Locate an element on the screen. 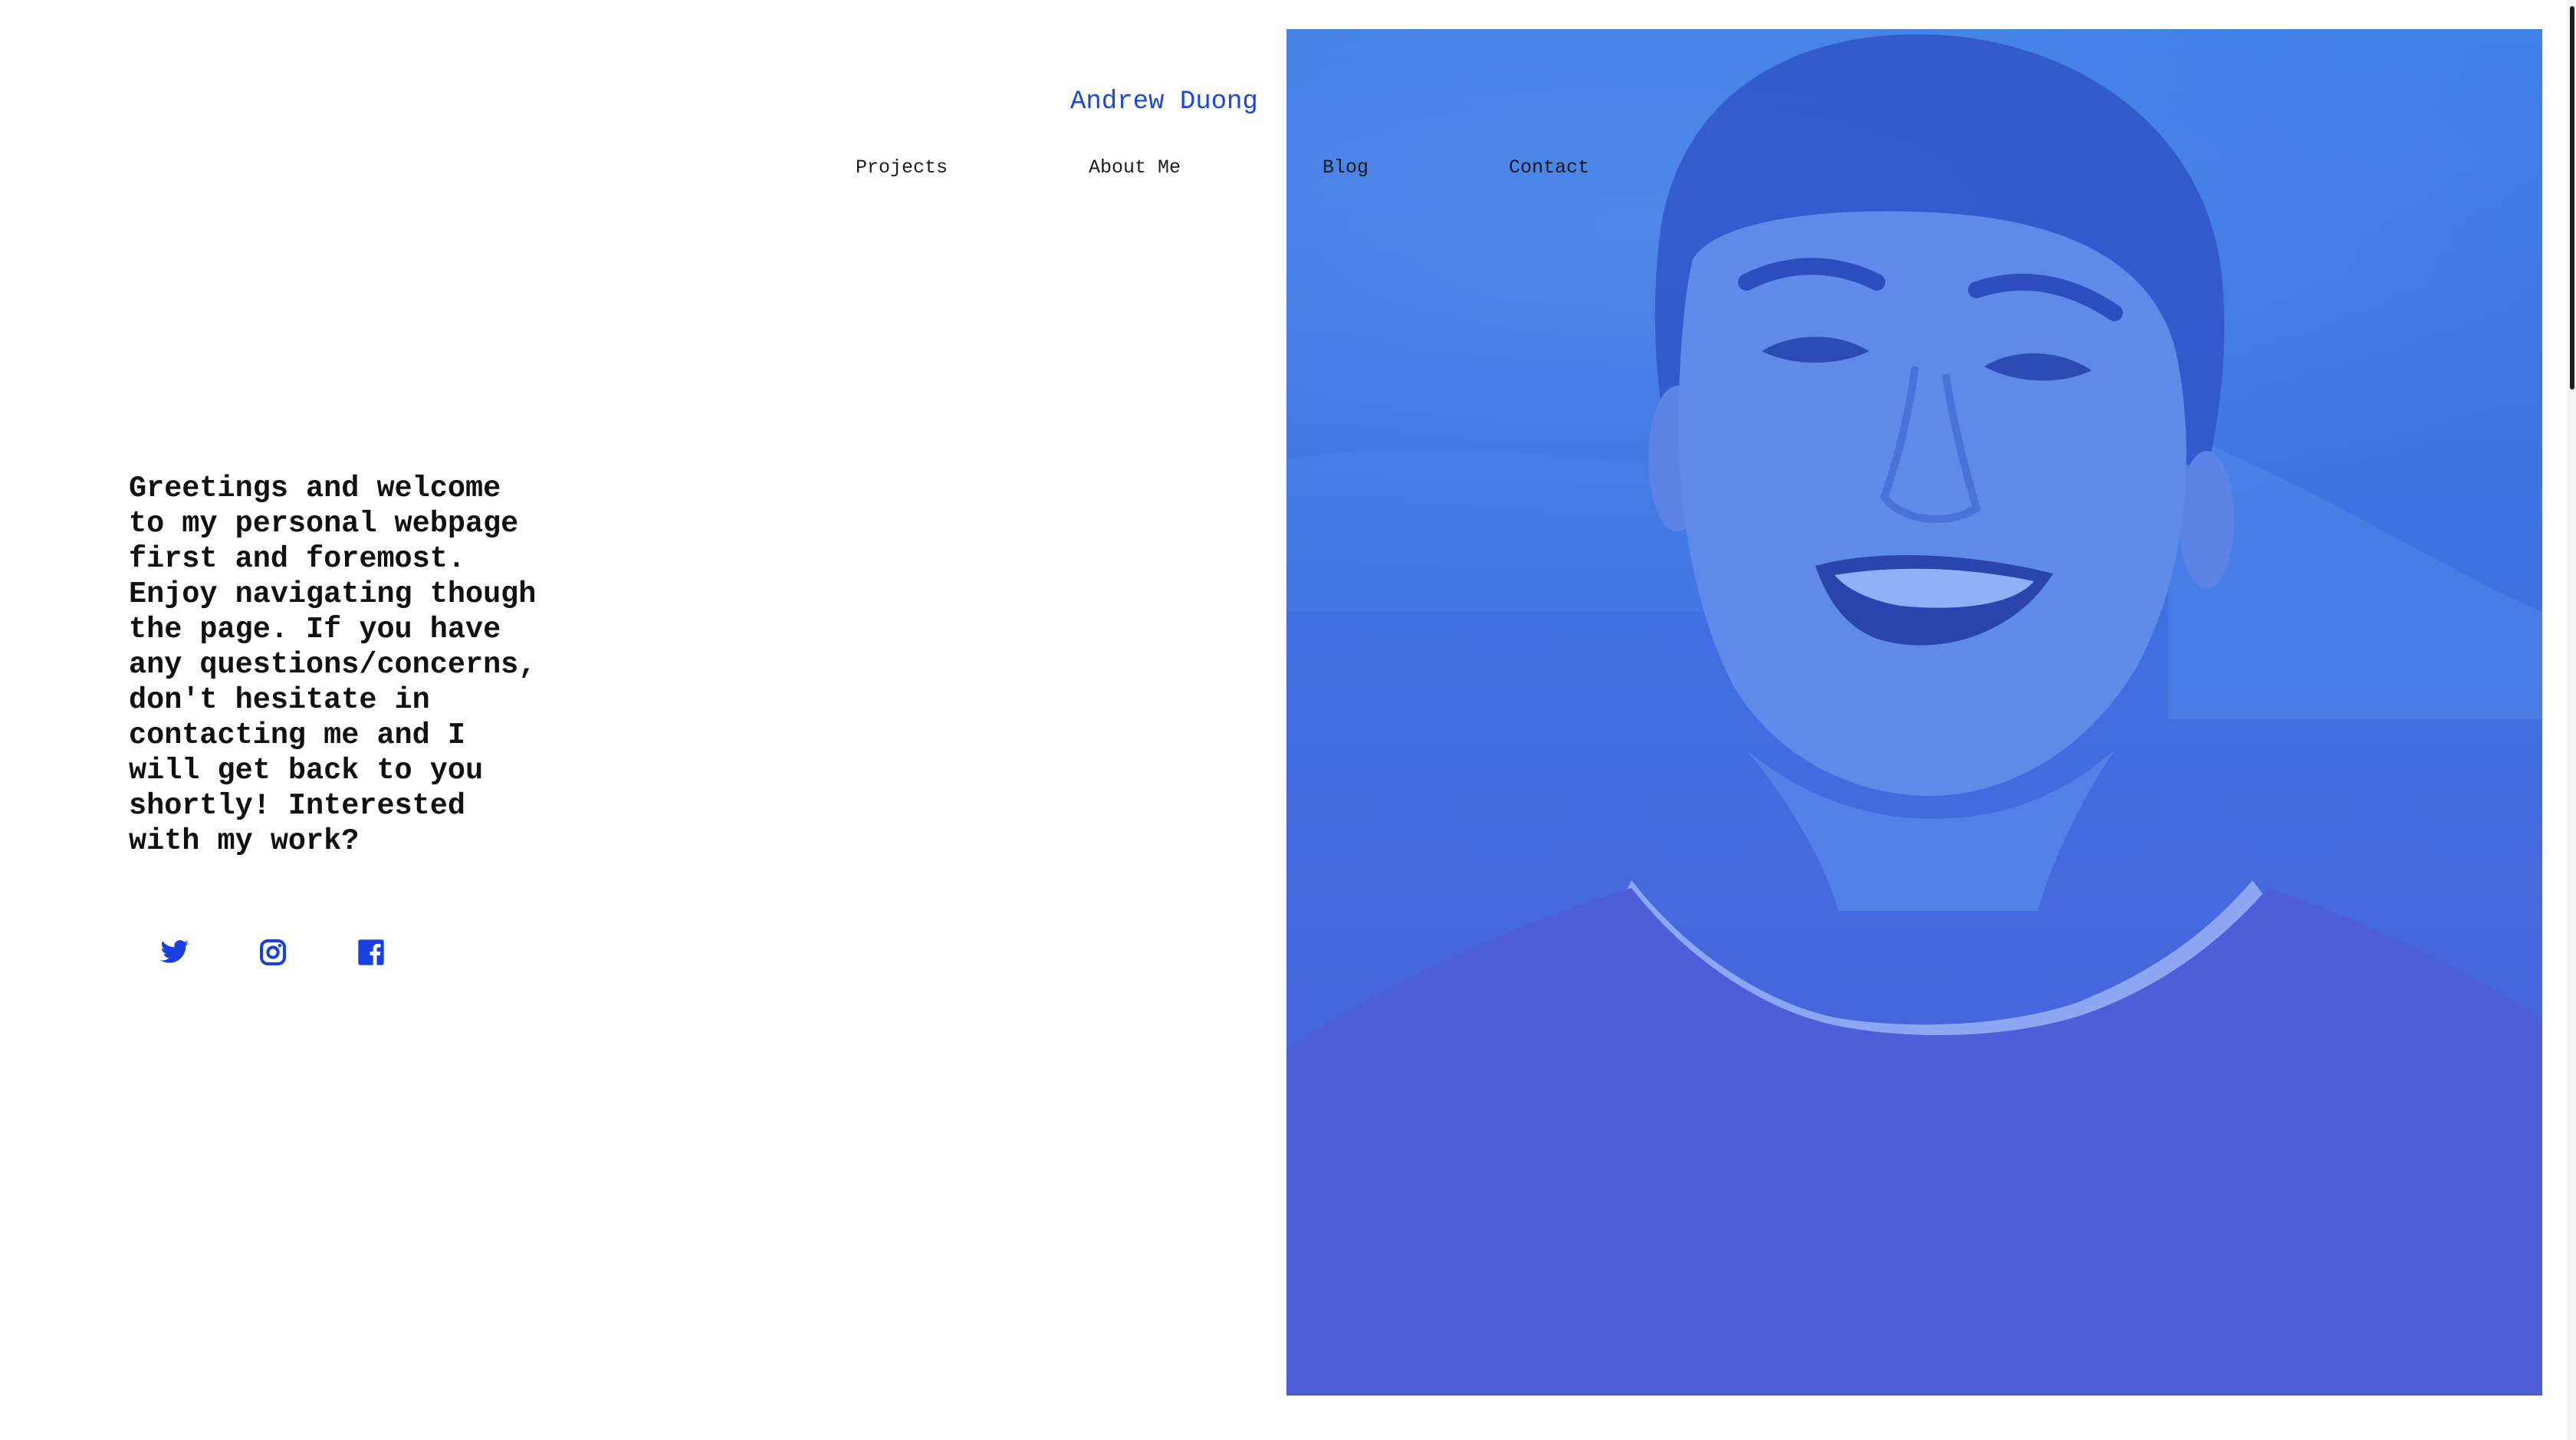  instagram-icon is located at coordinates (273, 952).